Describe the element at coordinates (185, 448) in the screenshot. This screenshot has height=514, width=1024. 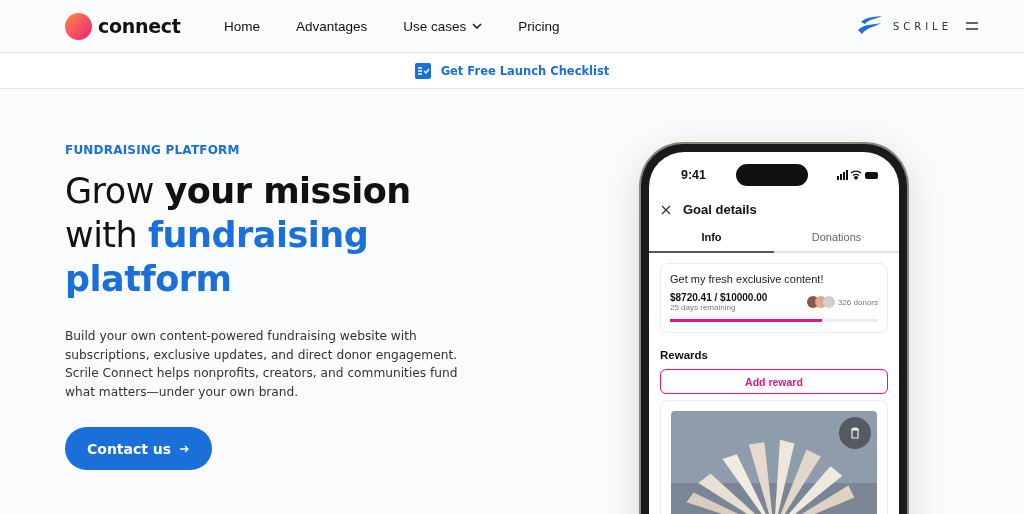
I see `arrow-icon` at that location.